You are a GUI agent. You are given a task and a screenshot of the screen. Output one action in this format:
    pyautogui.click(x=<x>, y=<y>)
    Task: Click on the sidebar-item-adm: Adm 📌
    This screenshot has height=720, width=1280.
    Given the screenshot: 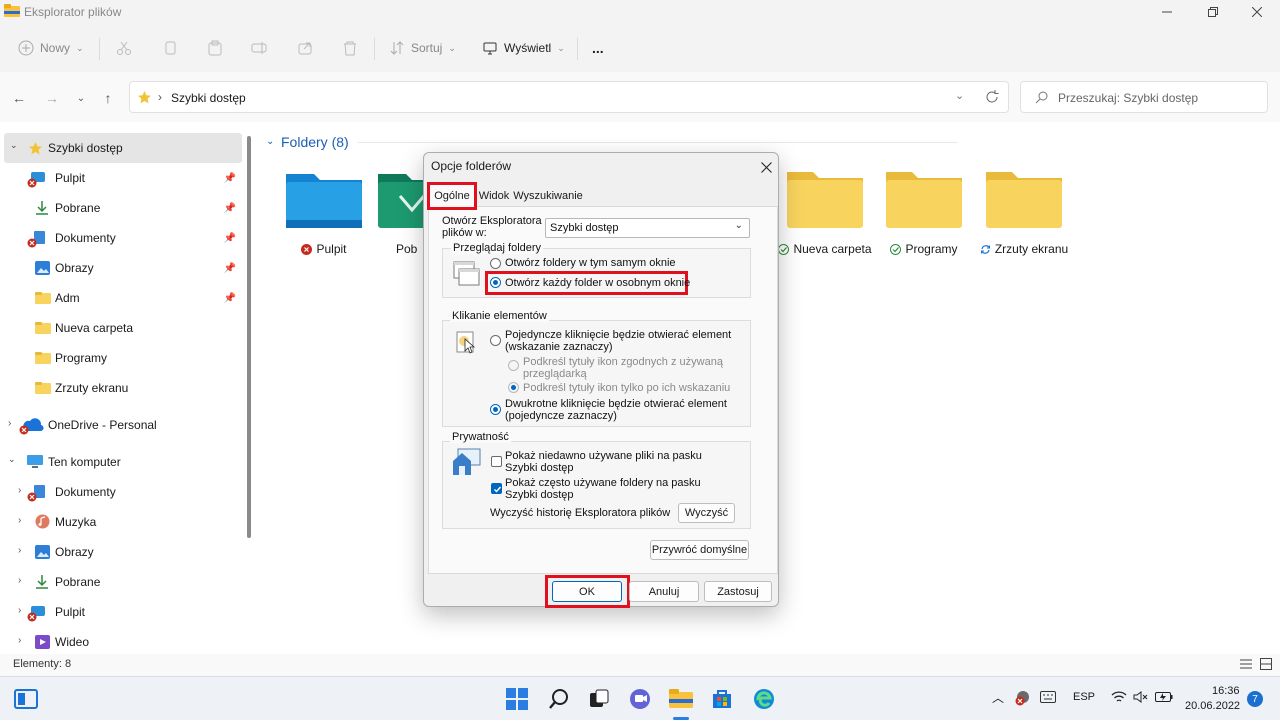 What is the action you would take?
    pyautogui.click(x=122, y=298)
    